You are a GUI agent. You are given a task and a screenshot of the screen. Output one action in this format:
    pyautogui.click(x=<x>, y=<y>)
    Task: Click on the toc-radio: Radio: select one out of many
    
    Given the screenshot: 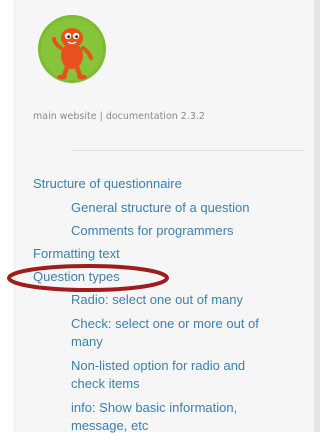 What is the action you would take?
    pyautogui.click(x=157, y=300)
    